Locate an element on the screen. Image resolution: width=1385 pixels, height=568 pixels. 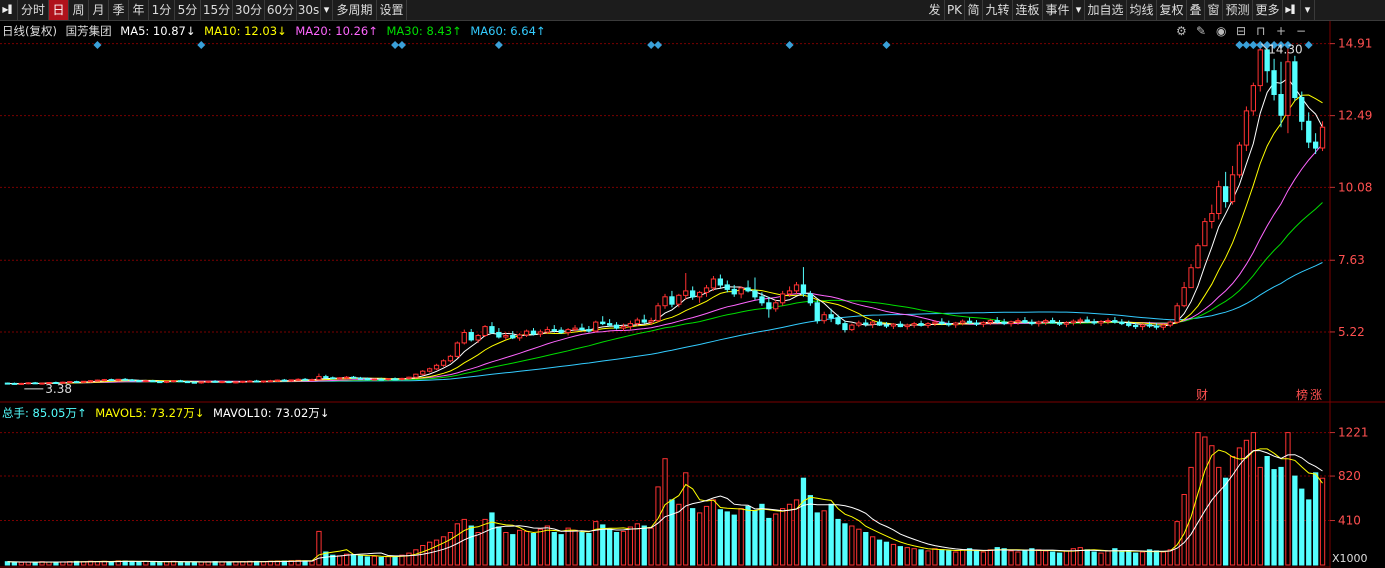
toolbar-tab-2: 周 is located at coordinates (79, 10).